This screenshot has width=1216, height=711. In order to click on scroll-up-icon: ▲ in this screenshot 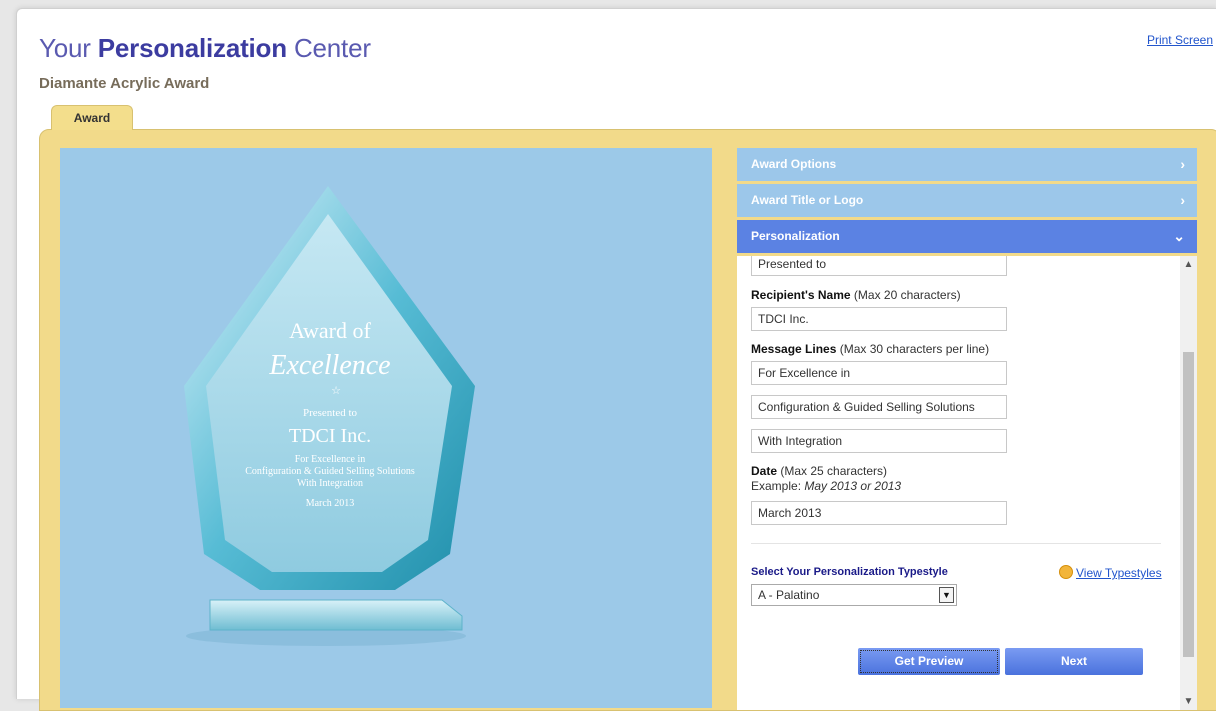, I will do `click(1188, 264)`.